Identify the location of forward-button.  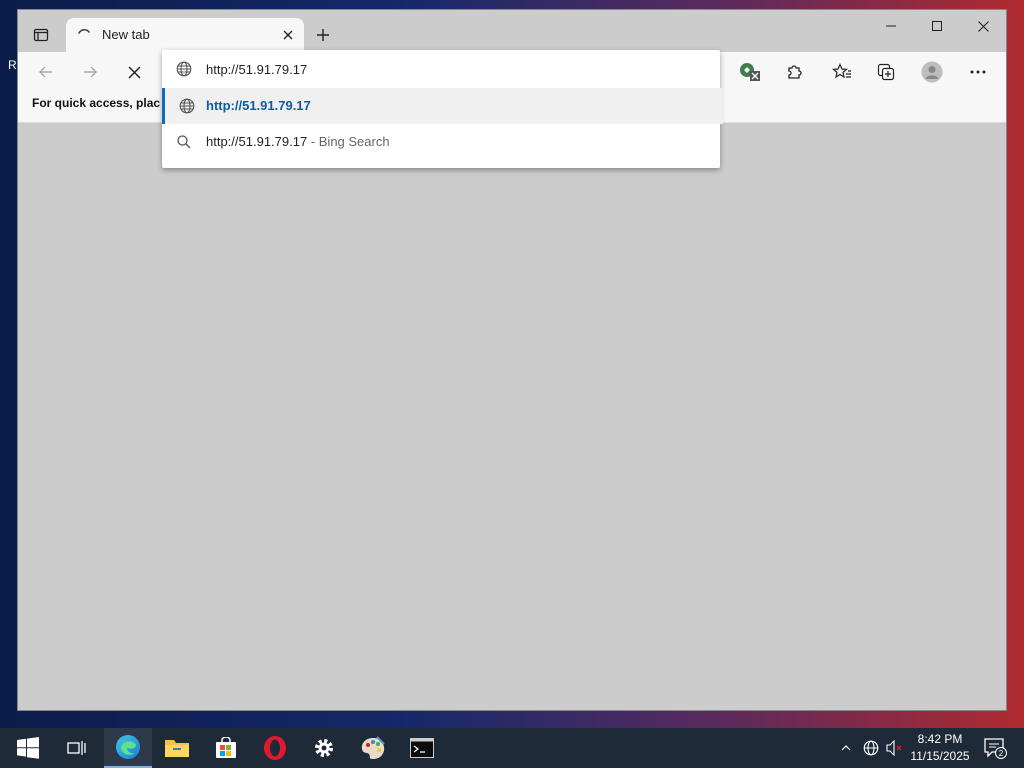
(90, 72).